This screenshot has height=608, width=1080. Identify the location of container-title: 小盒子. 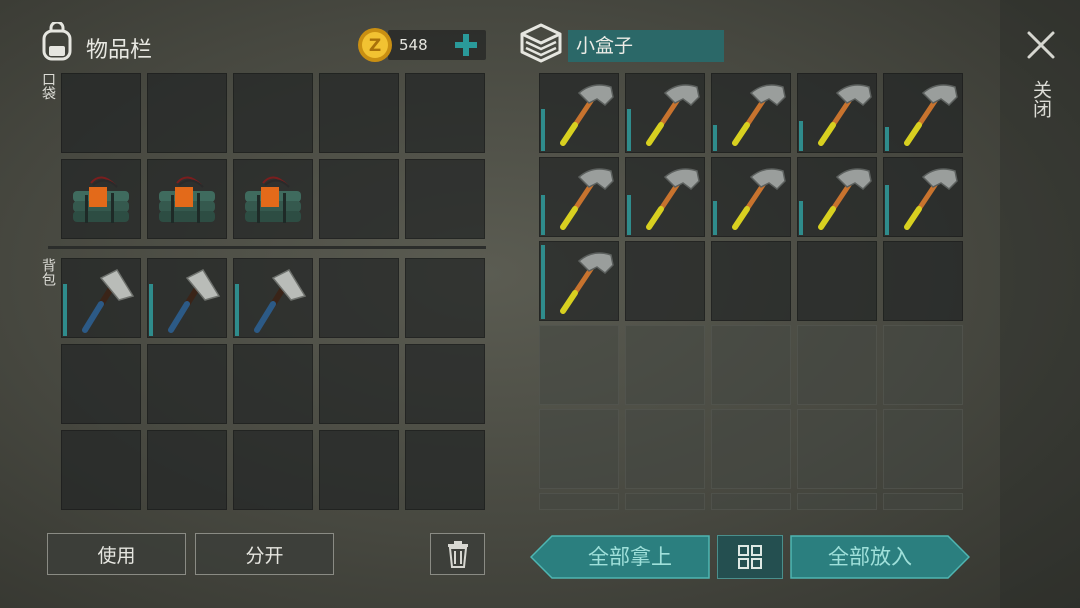
(646, 46).